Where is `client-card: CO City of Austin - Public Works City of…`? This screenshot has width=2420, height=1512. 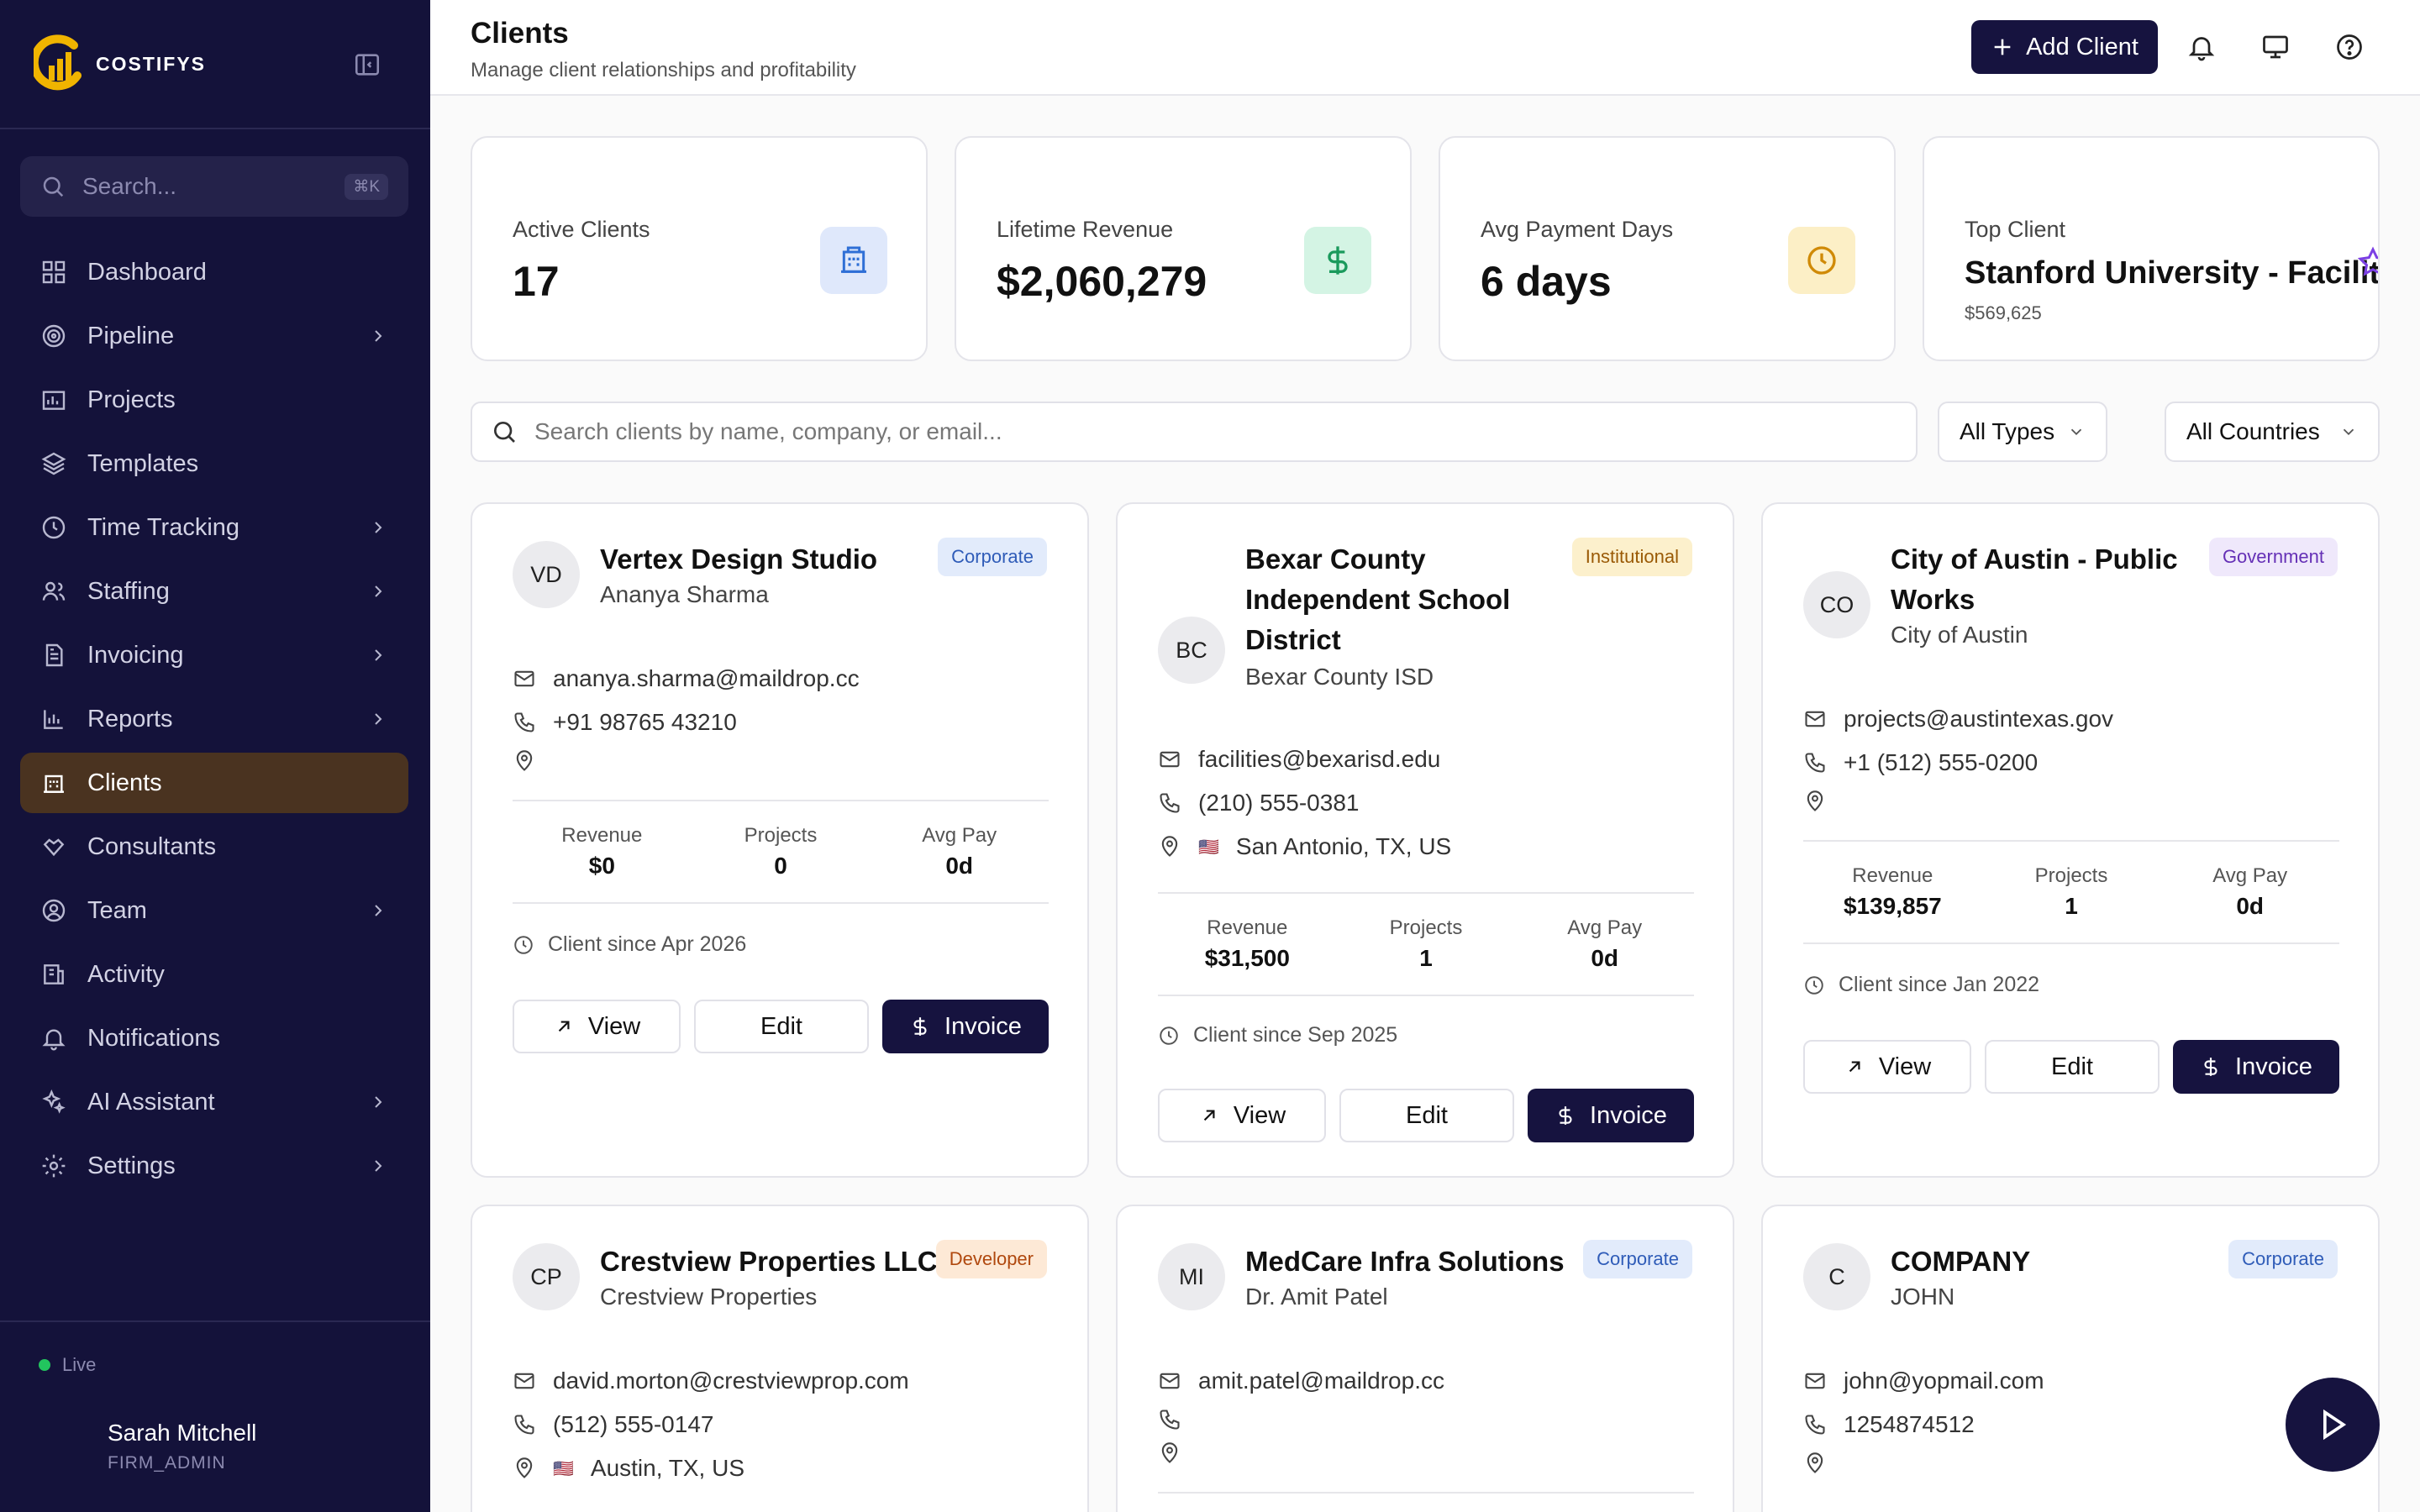
client-card: CO City of Austin - Public Works City of… is located at coordinates (2070, 840).